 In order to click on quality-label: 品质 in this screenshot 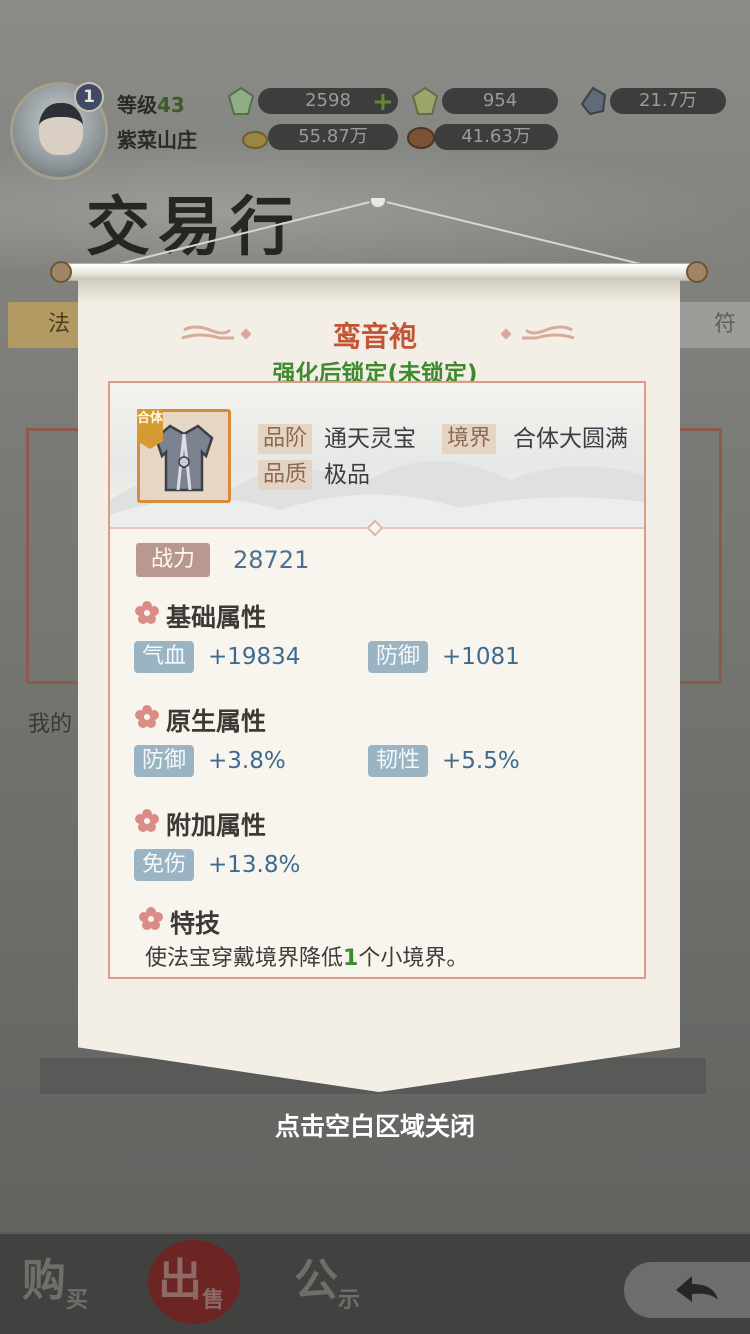, I will do `click(285, 475)`.